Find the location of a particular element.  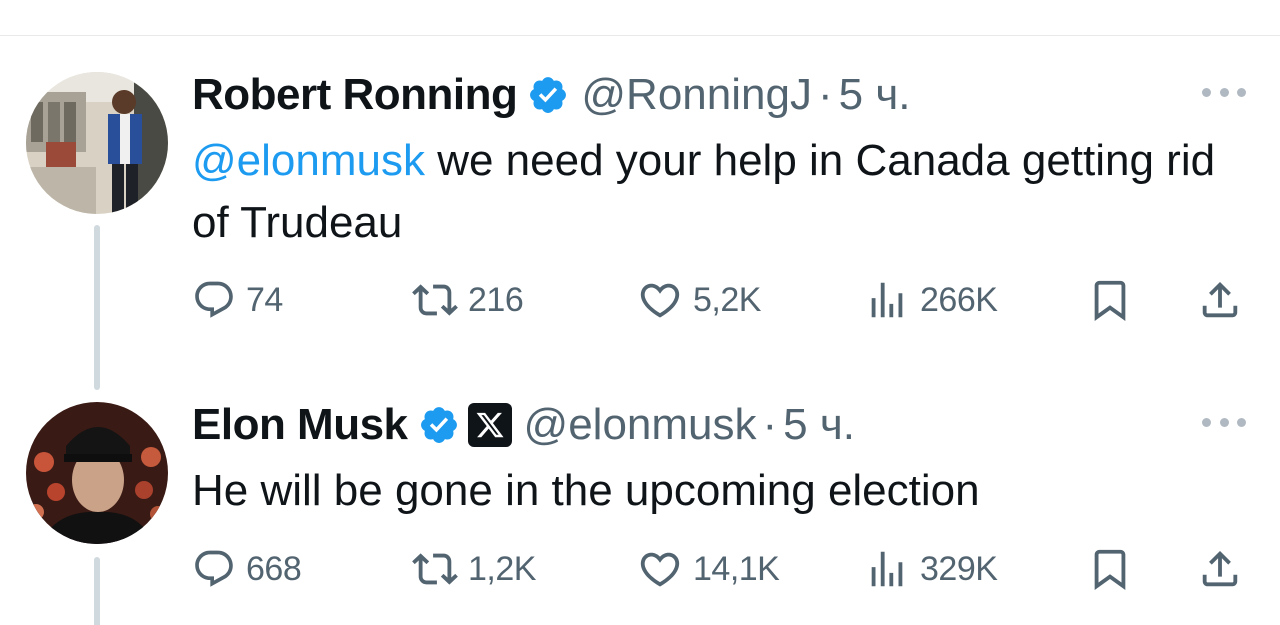

author-handle: @RonningJ is located at coordinates (696, 95).